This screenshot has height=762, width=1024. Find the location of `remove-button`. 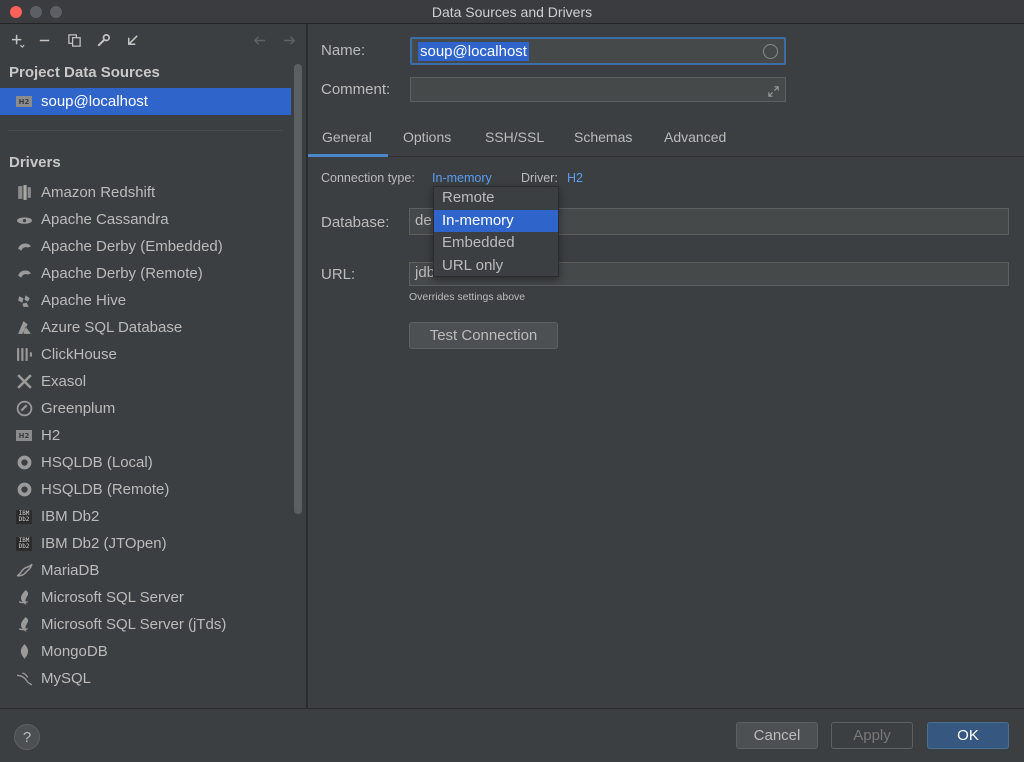

remove-button is located at coordinates (44, 40).